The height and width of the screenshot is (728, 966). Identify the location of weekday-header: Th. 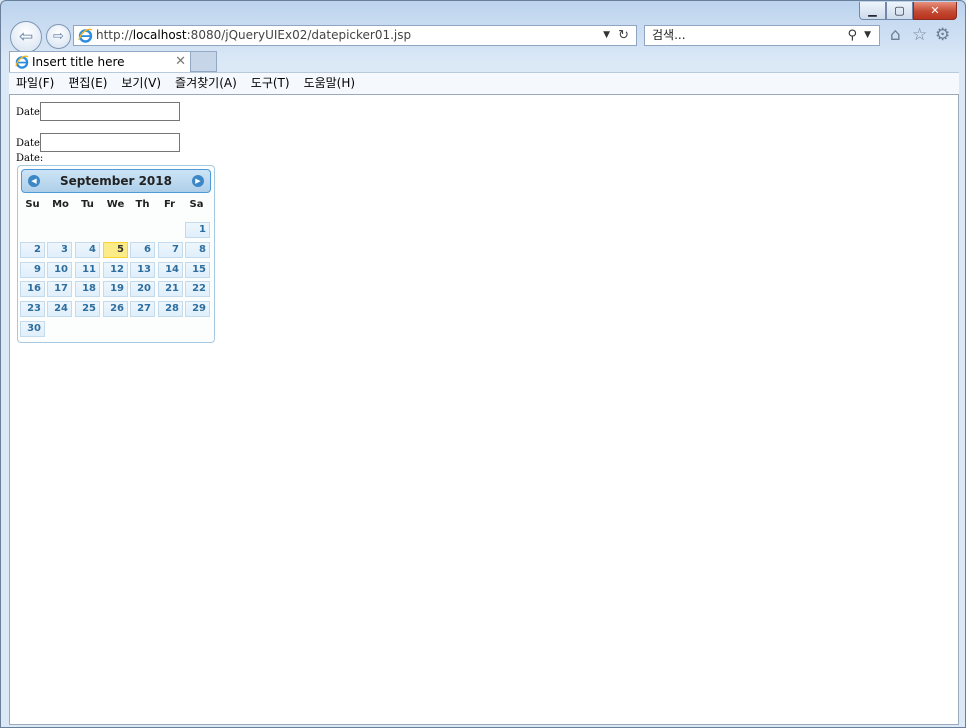
(142, 204).